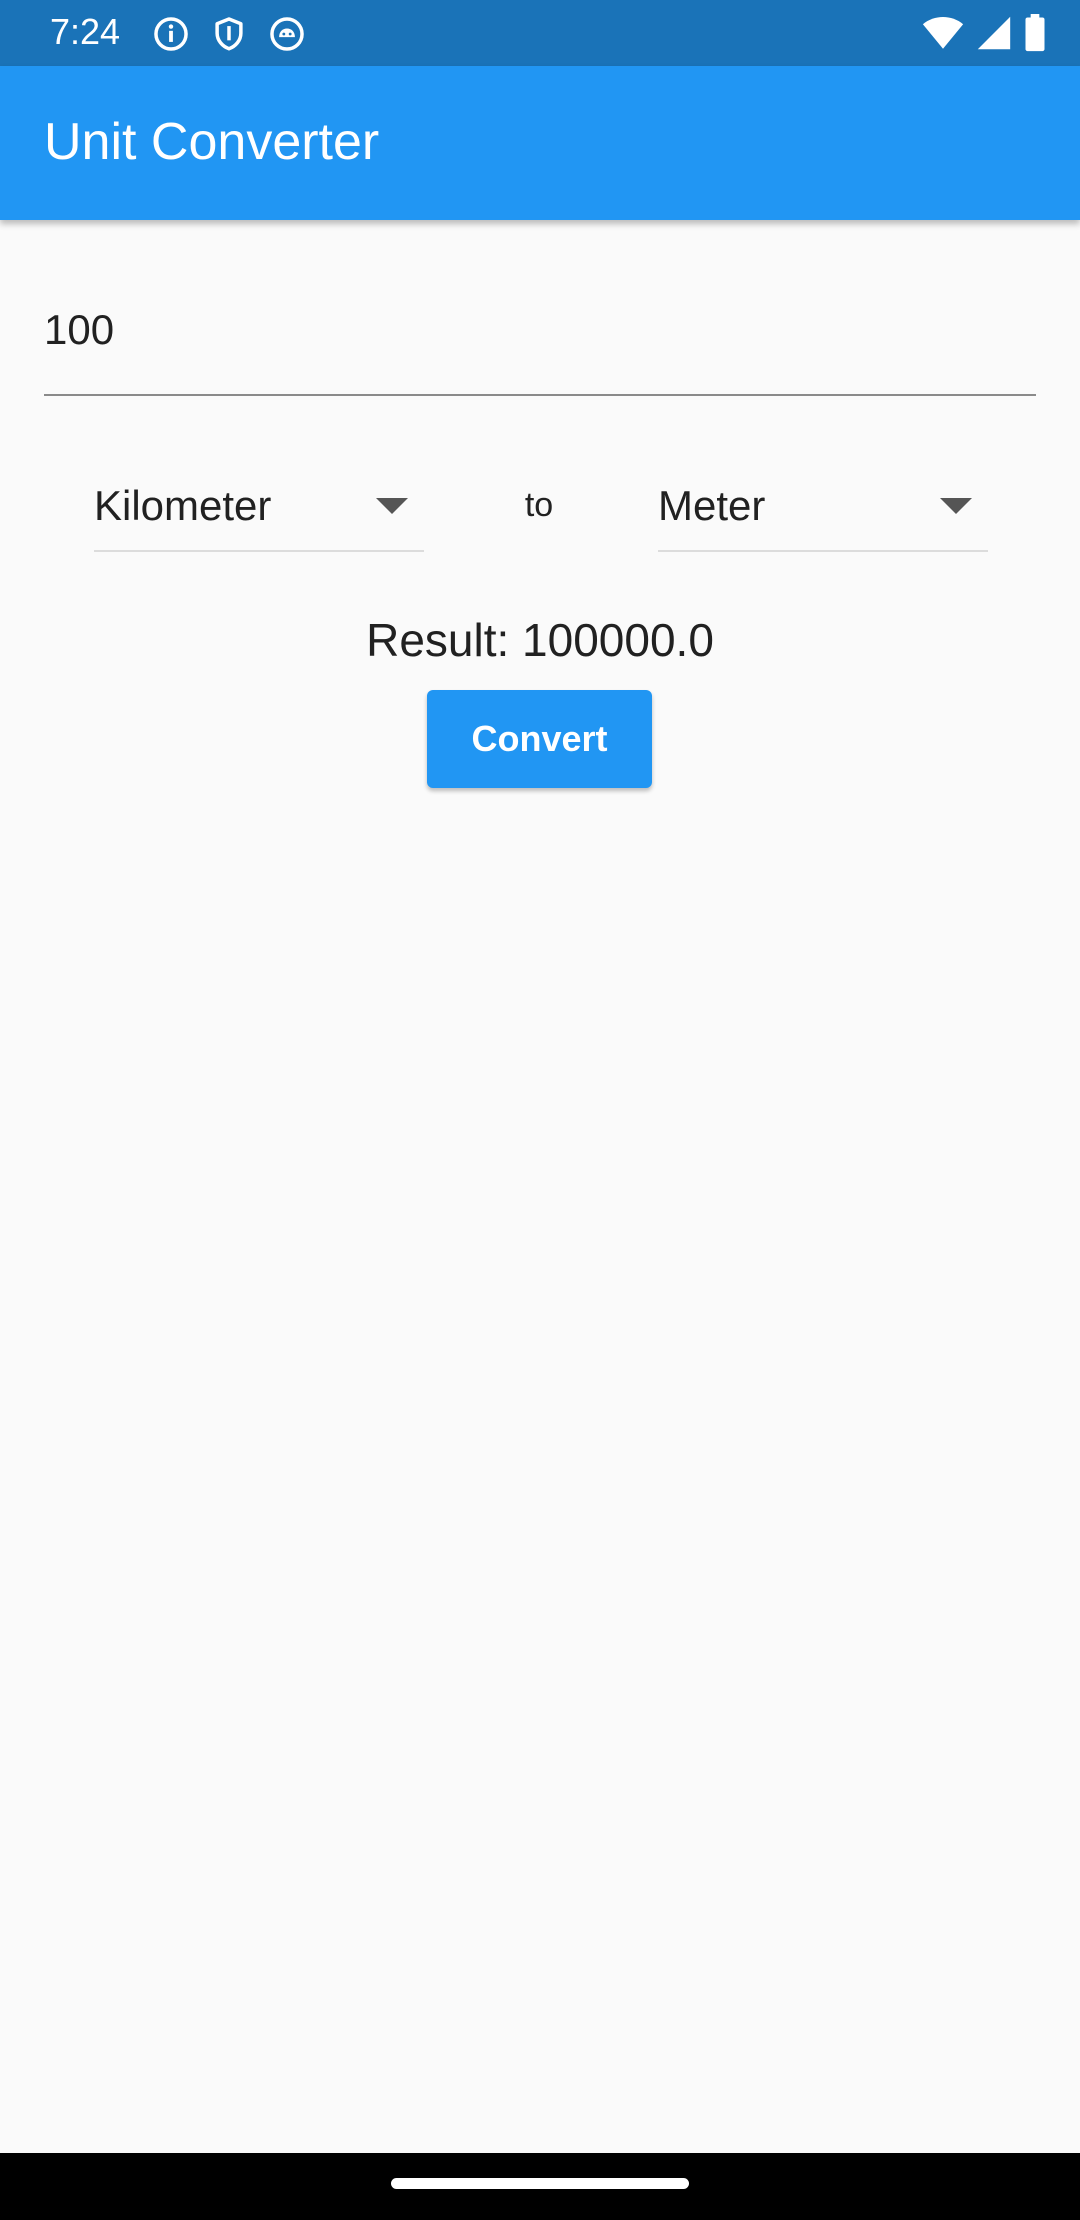 This screenshot has width=1080, height=2220. I want to click on status-time: 7:24, so click(85, 31).